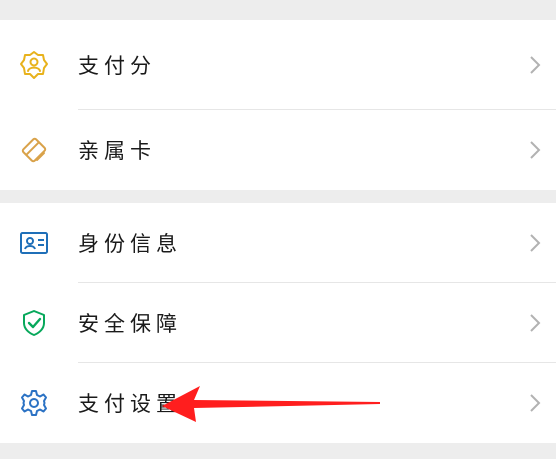  Describe the element at coordinates (34, 150) in the screenshot. I see `family-card-icon` at that location.